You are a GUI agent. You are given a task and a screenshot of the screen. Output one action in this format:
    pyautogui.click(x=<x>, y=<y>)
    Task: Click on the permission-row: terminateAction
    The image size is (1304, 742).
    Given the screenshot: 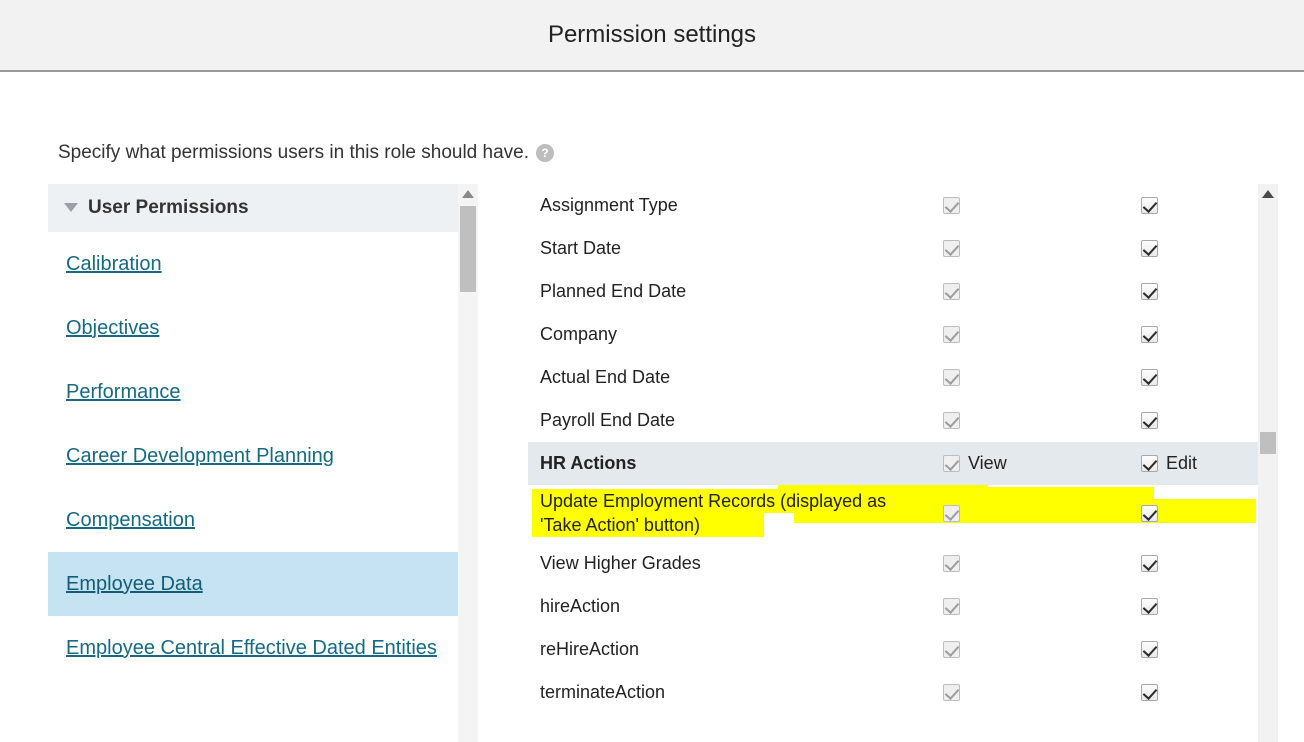 What is the action you would take?
    pyautogui.click(x=893, y=692)
    